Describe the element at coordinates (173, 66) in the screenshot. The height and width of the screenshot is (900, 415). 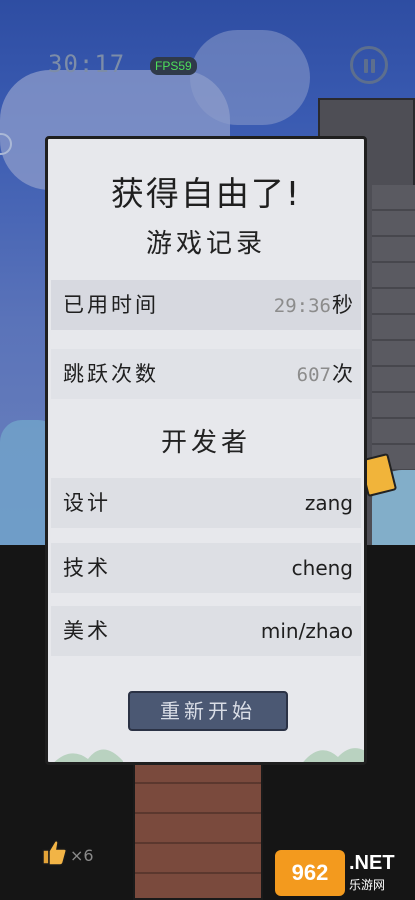
I see `fps-counter: FPS59` at that location.